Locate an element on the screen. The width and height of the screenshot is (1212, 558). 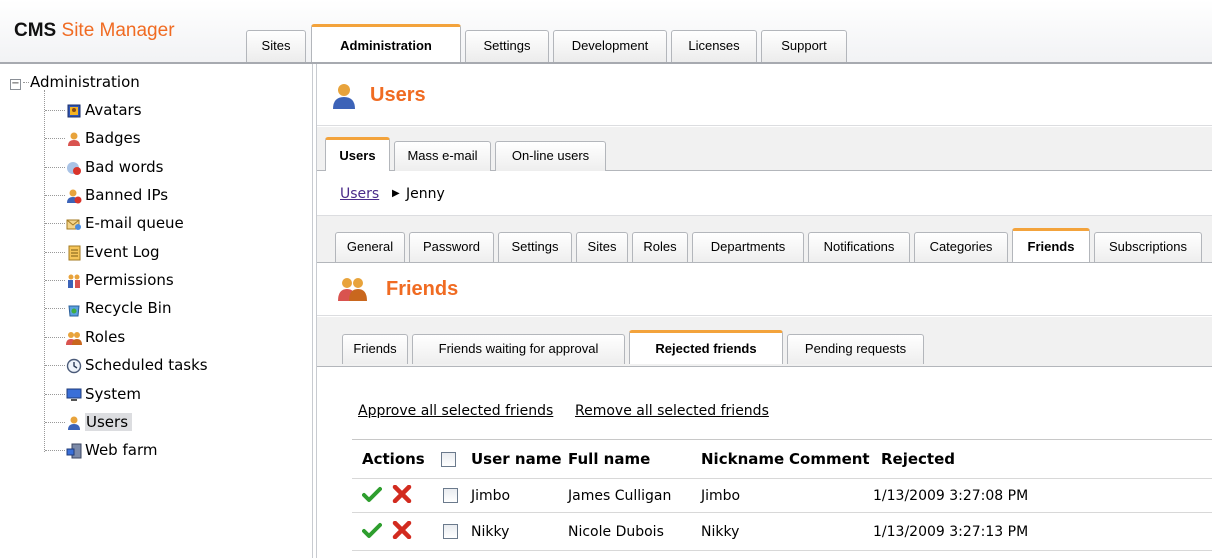
tab-sites: Sites is located at coordinates (602, 247).